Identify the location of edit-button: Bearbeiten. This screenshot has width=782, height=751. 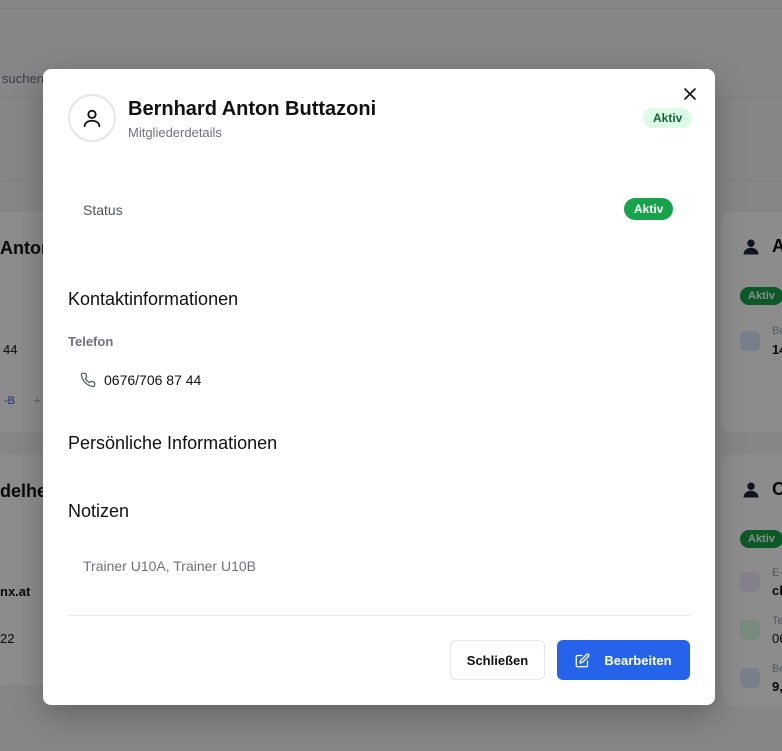
(623, 660).